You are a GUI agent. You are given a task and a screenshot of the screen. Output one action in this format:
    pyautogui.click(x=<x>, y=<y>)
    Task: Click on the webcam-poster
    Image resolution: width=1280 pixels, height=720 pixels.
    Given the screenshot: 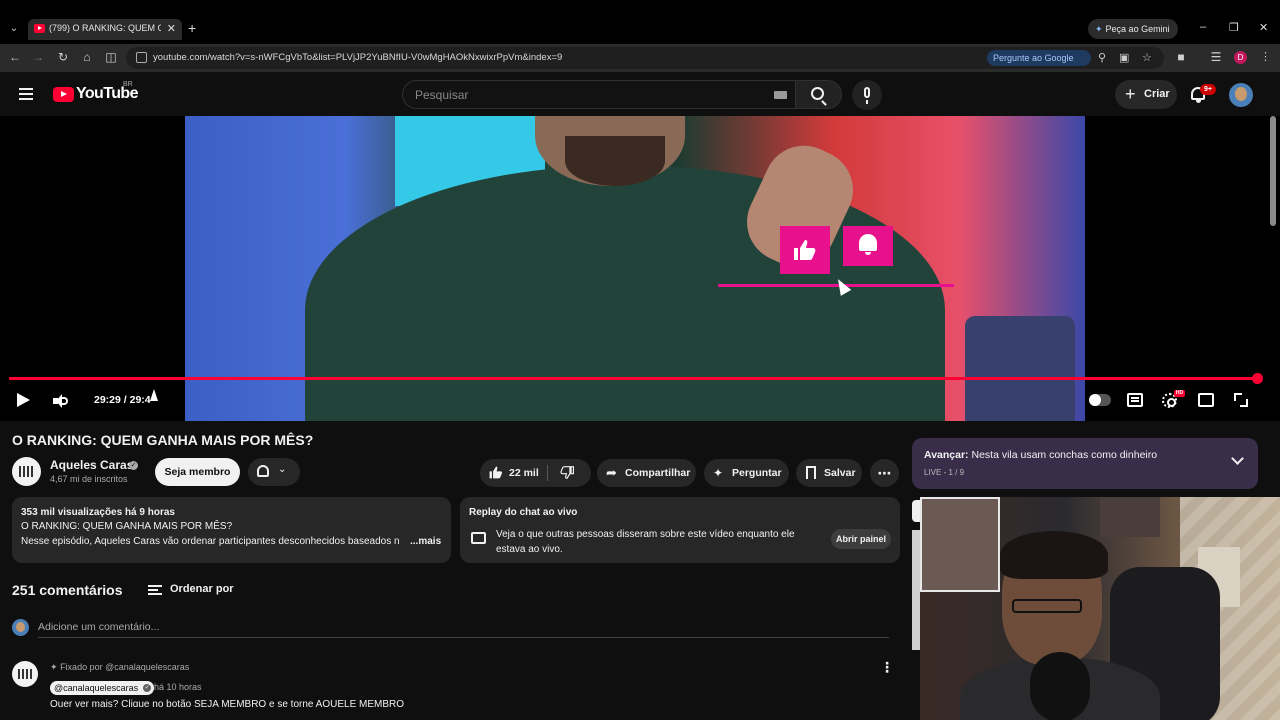 What is the action you would take?
    pyautogui.click(x=960, y=544)
    